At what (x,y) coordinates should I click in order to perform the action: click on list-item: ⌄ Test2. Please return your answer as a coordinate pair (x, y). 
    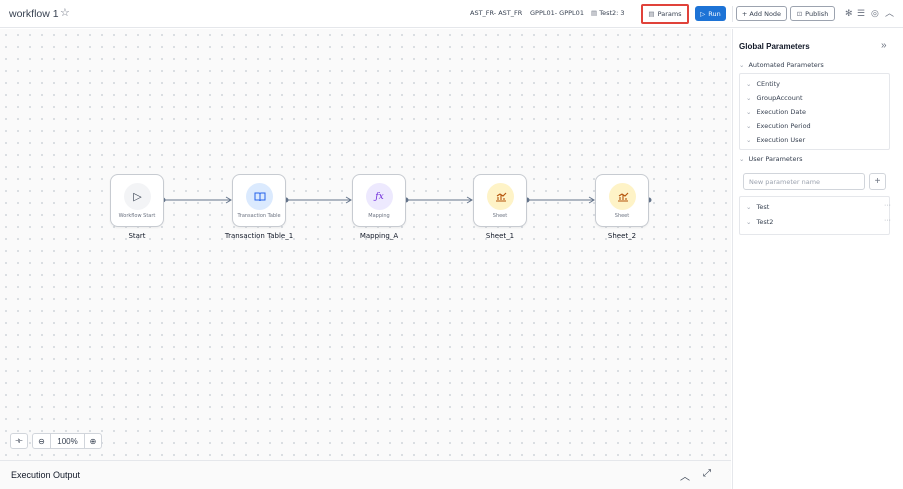
    Looking at the image, I should click on (759, 222).